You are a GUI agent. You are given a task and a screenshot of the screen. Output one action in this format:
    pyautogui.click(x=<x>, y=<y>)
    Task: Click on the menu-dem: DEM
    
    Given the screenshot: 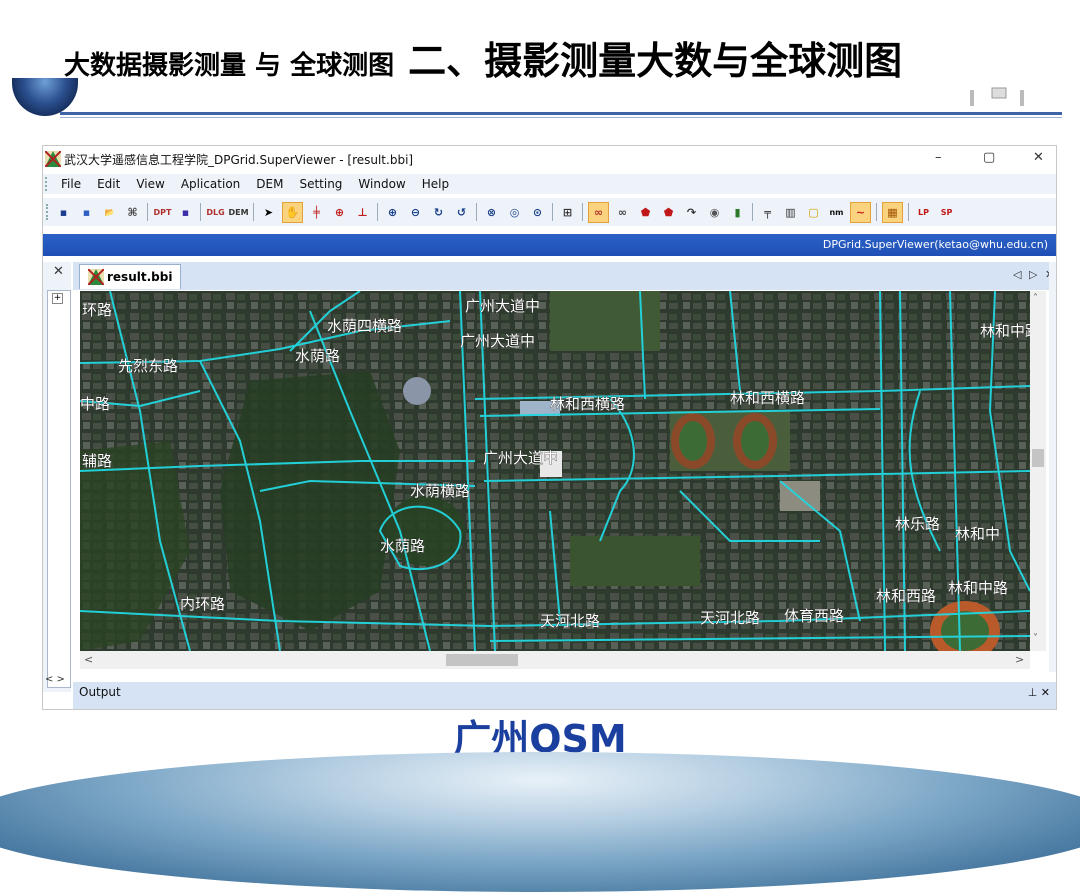 What is the action you would take?
    pyautogui.click(x=269, y=184)
    